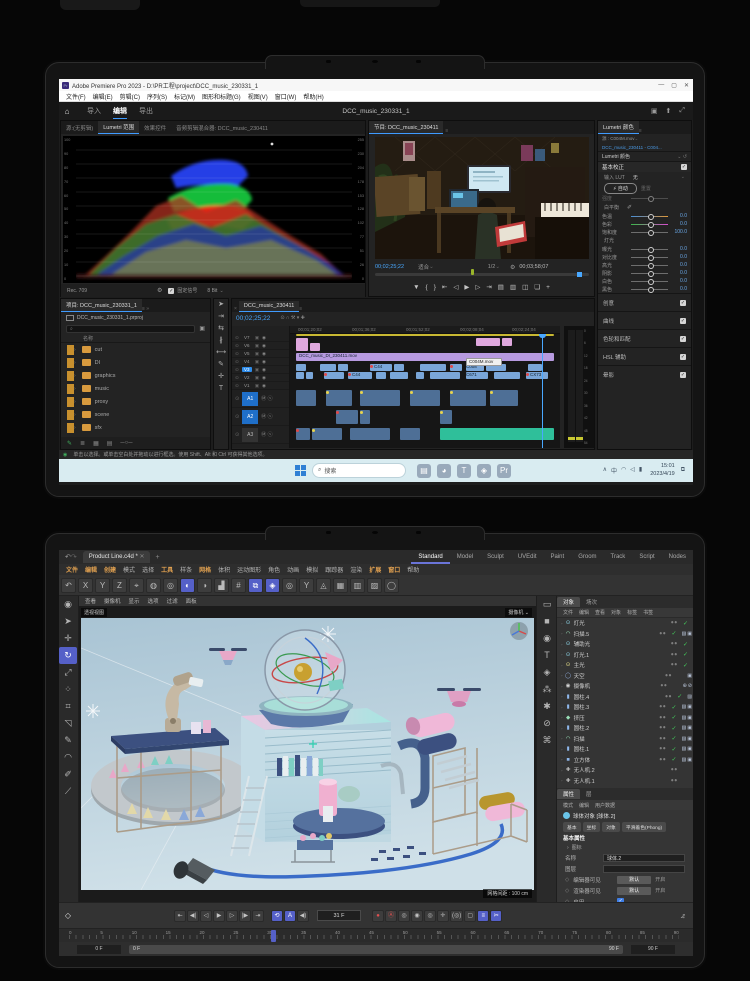  Describe the element at coordinates (465, 557) in the screenshot. I see `layout-tab: Model` at that location.